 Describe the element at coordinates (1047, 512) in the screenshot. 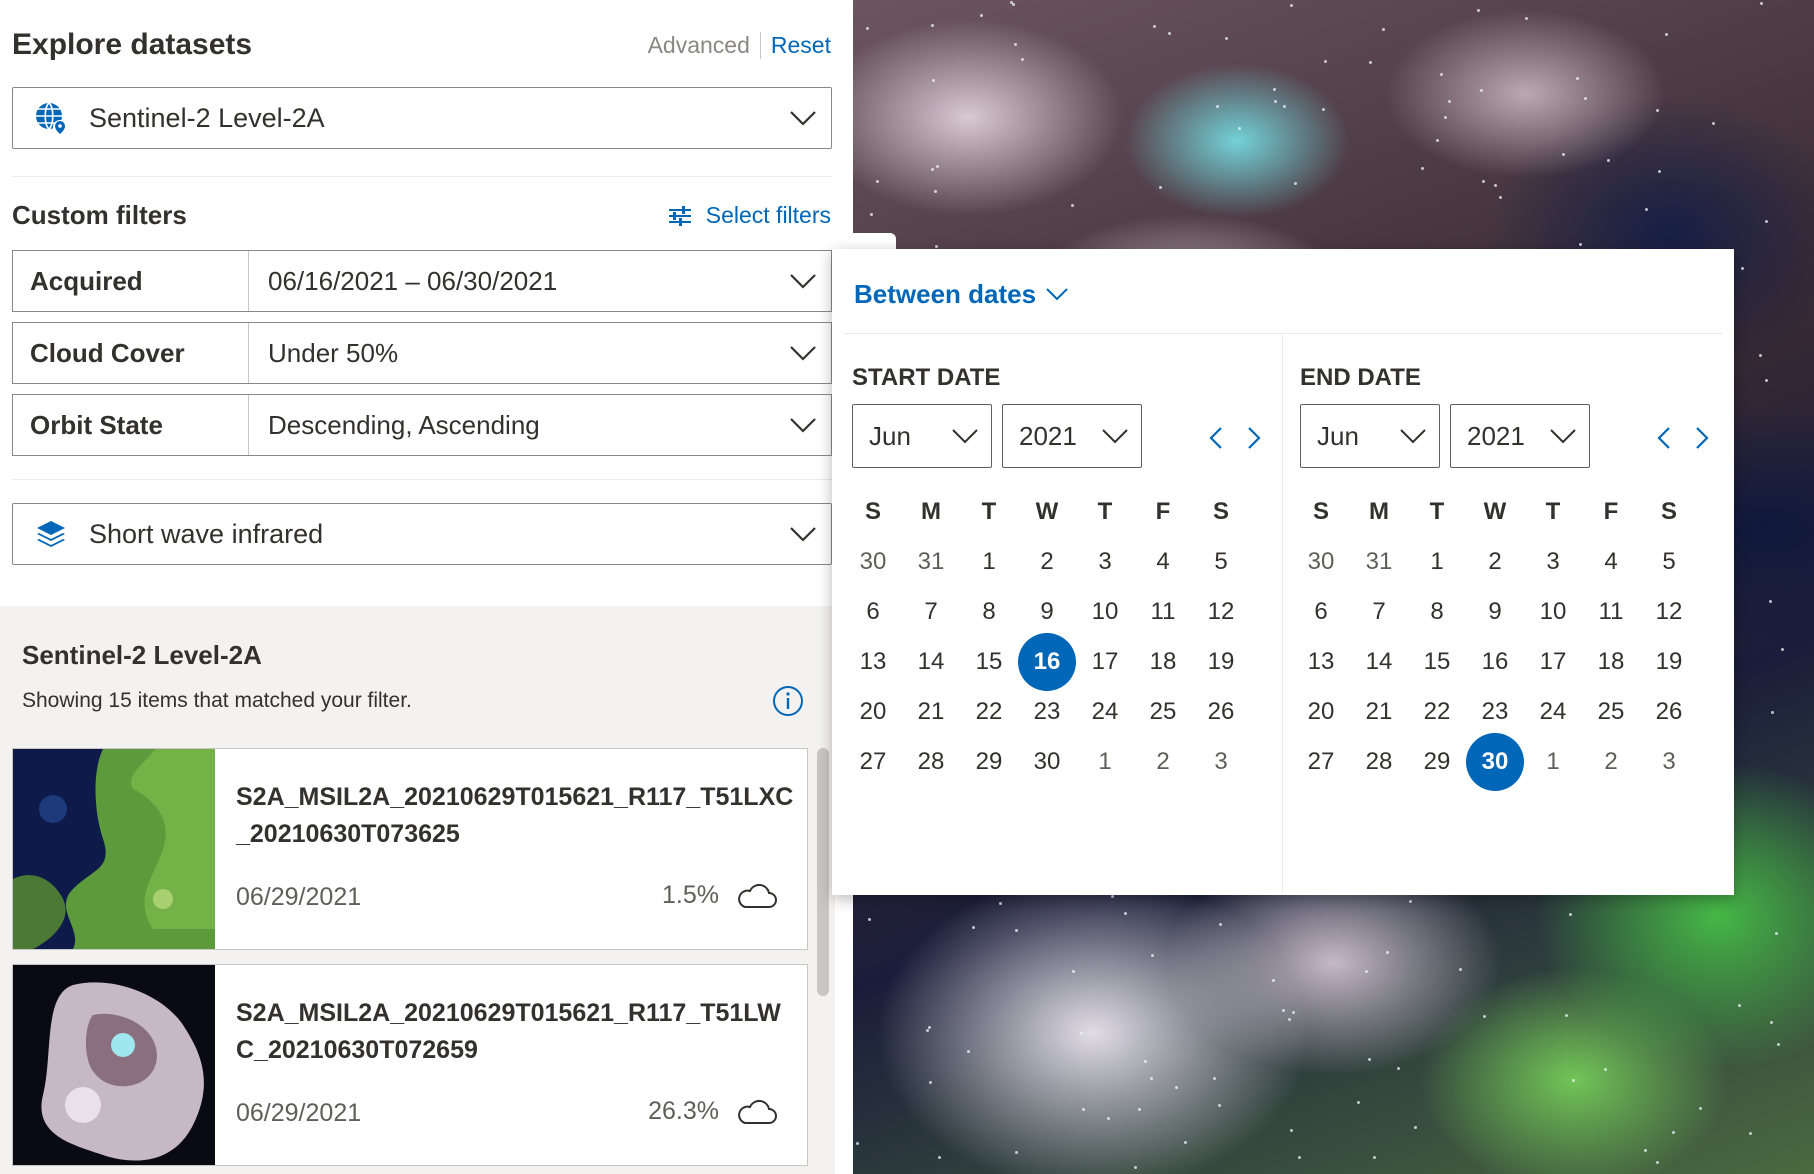

I see `weekday-header-row: SMTWTFS` at that location.